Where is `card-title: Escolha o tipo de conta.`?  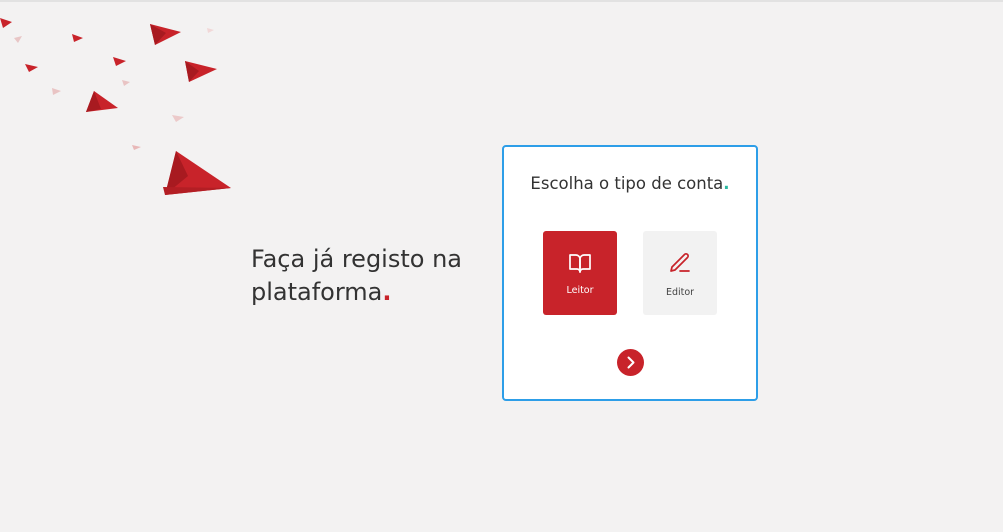
card-title: Escolha o tipo de conta. is located at coordinates (630, 183).